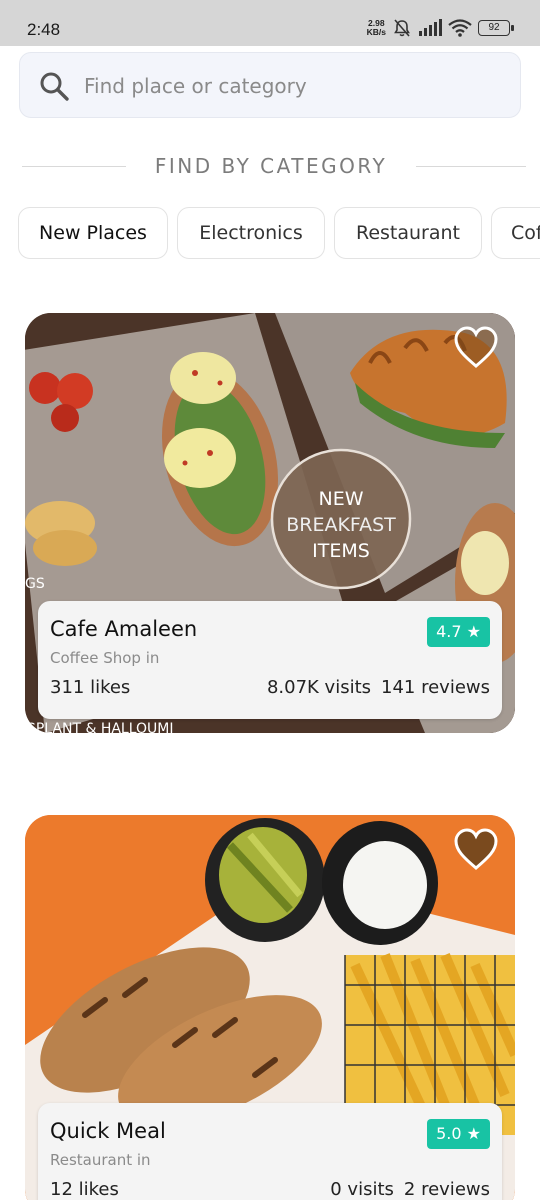  I want to click on promo-line-3: ITEMS, so click(341, 551).